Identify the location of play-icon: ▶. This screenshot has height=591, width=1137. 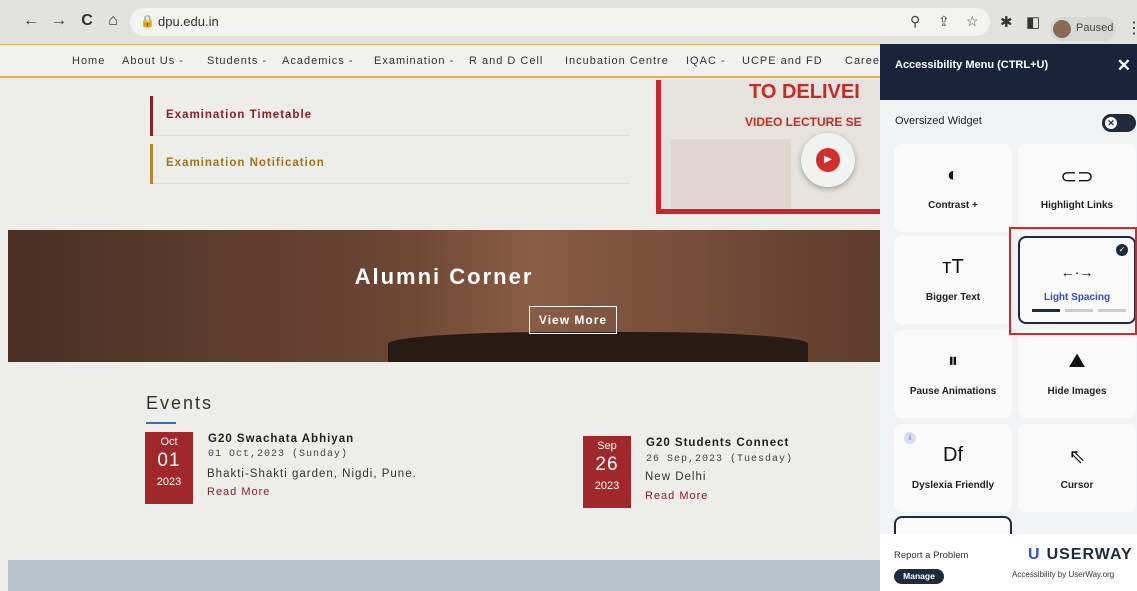
(828, 160).